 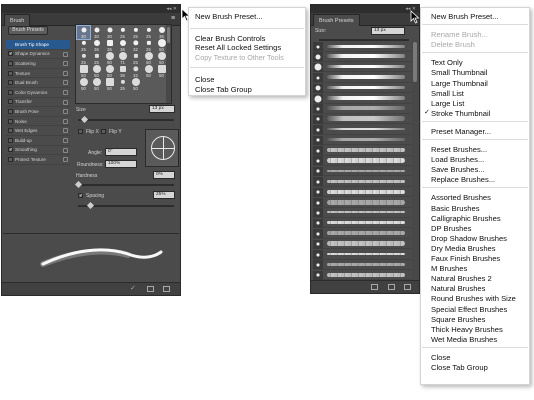 I want to click on menu-item-close-tab-group: Close Tab Group, so click(x=223, y=89).